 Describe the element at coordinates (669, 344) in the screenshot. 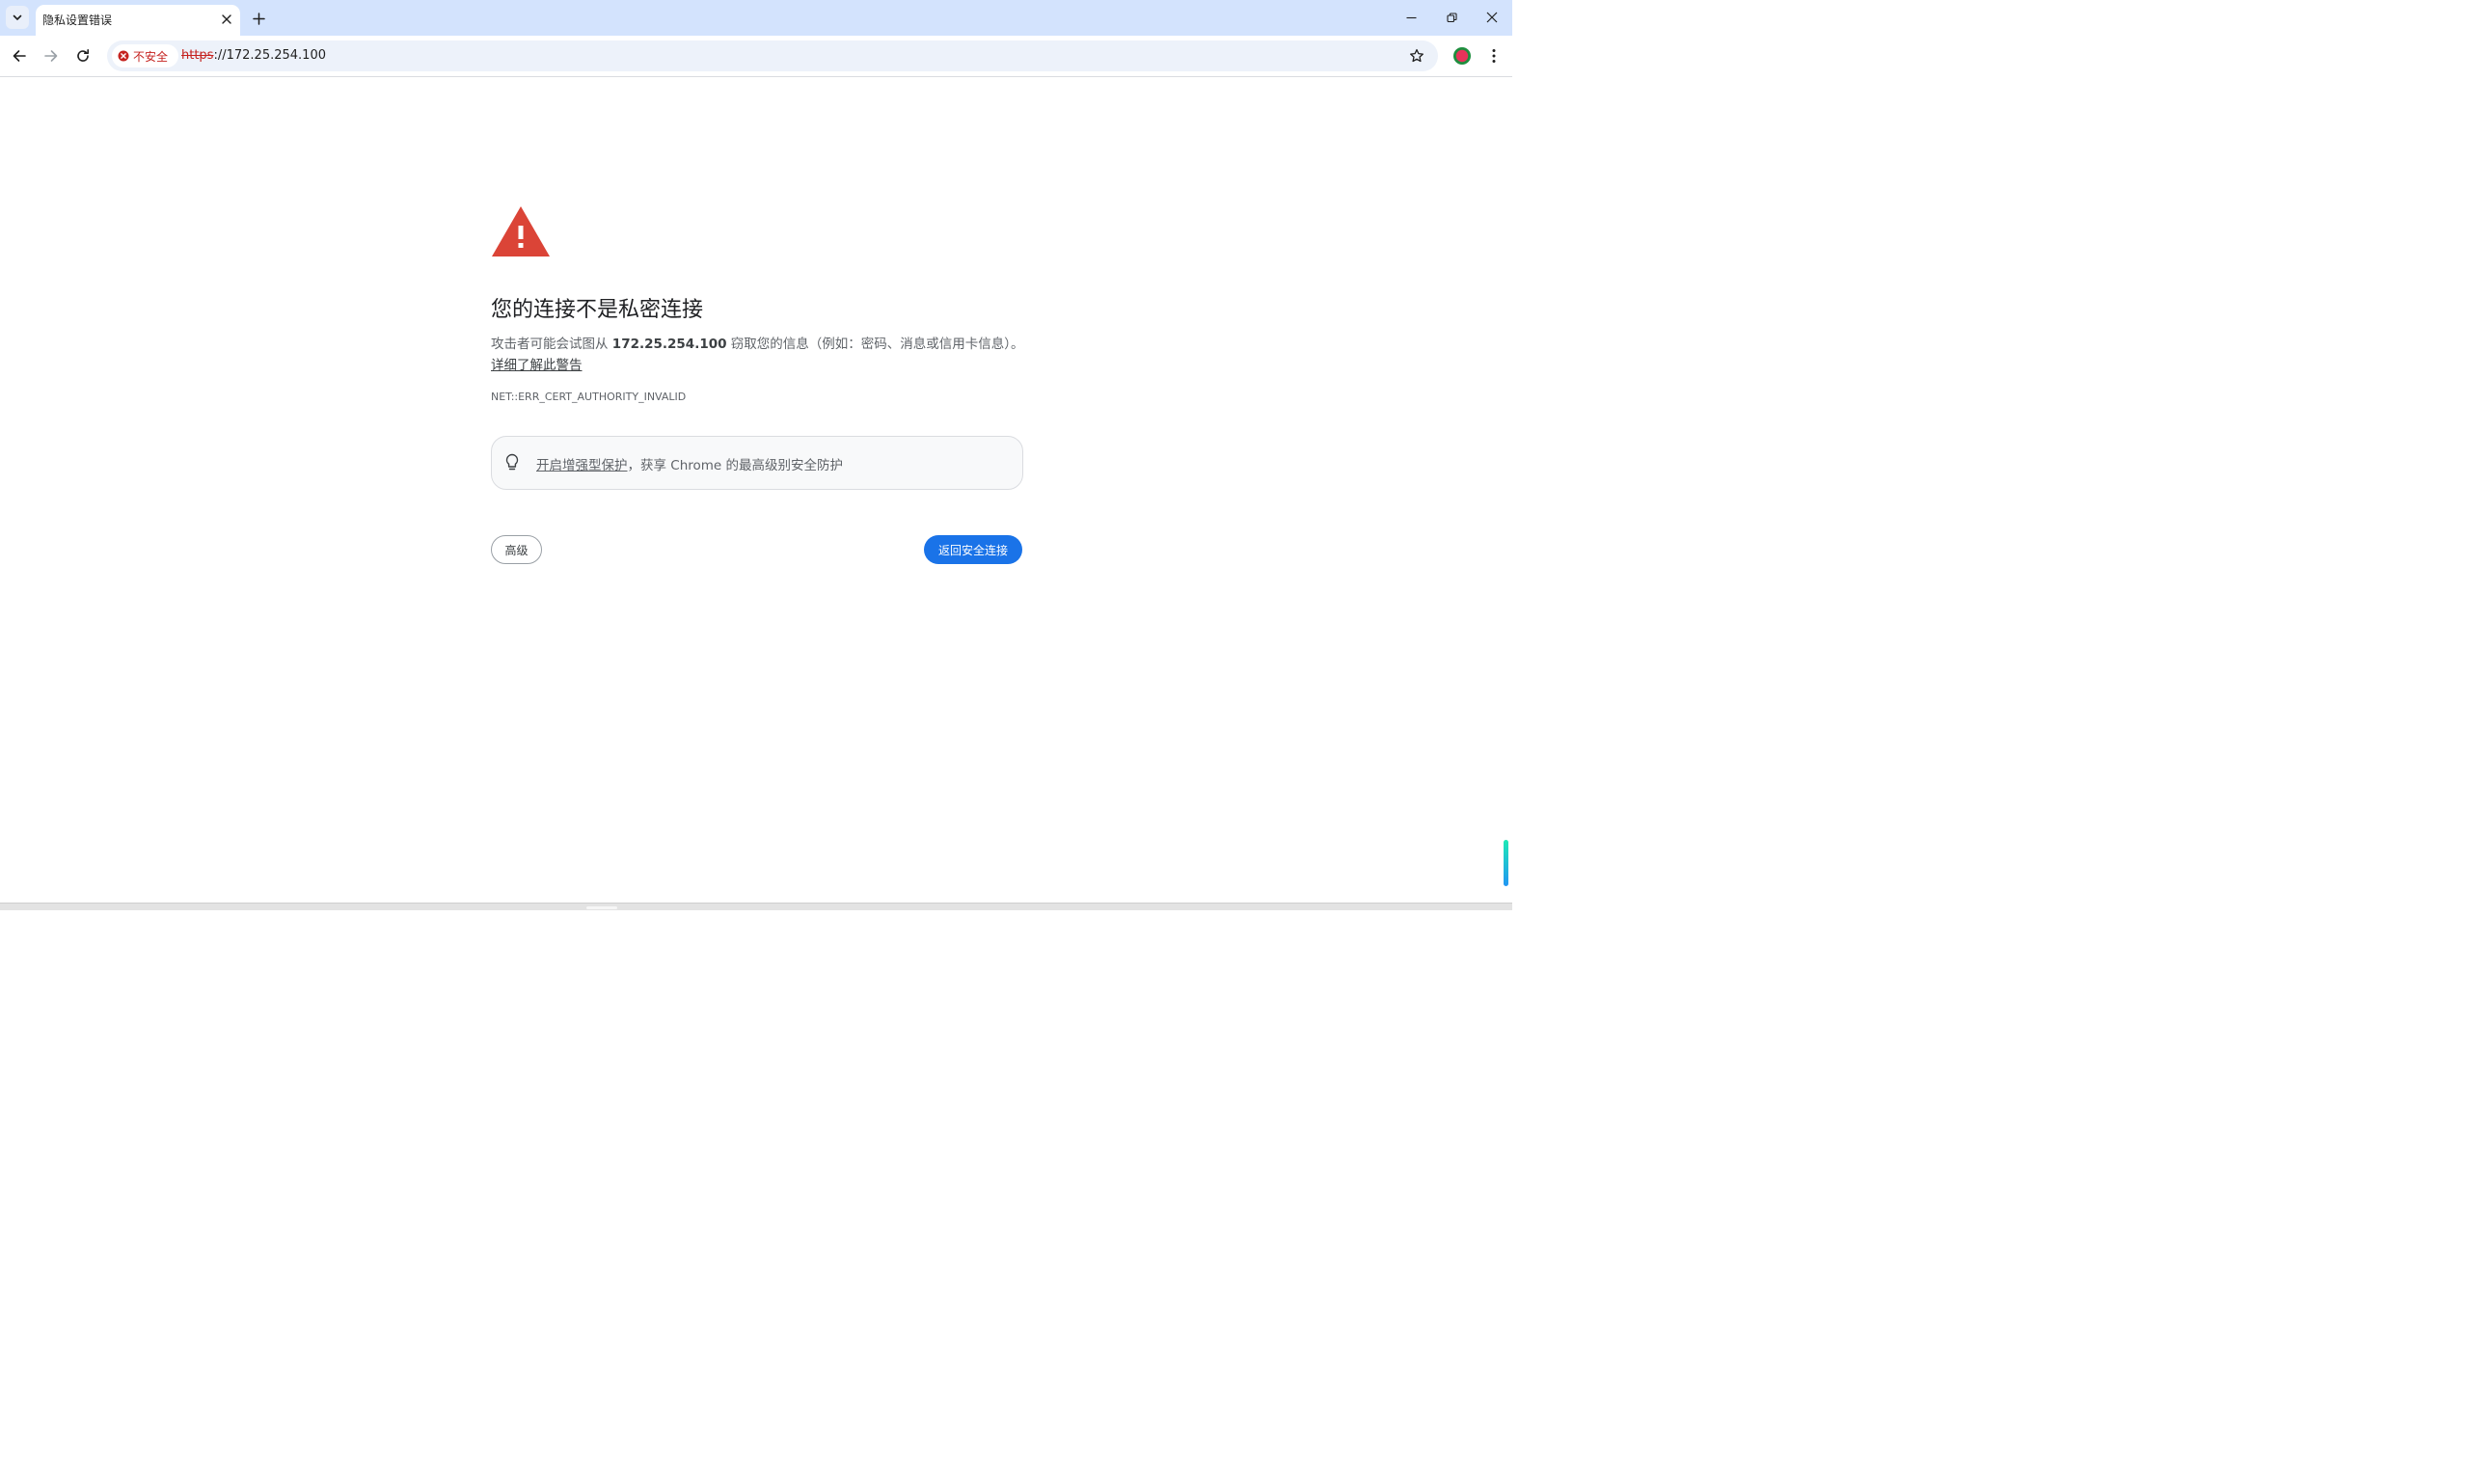

I see `host-name: 172.25.254.100` at that location.